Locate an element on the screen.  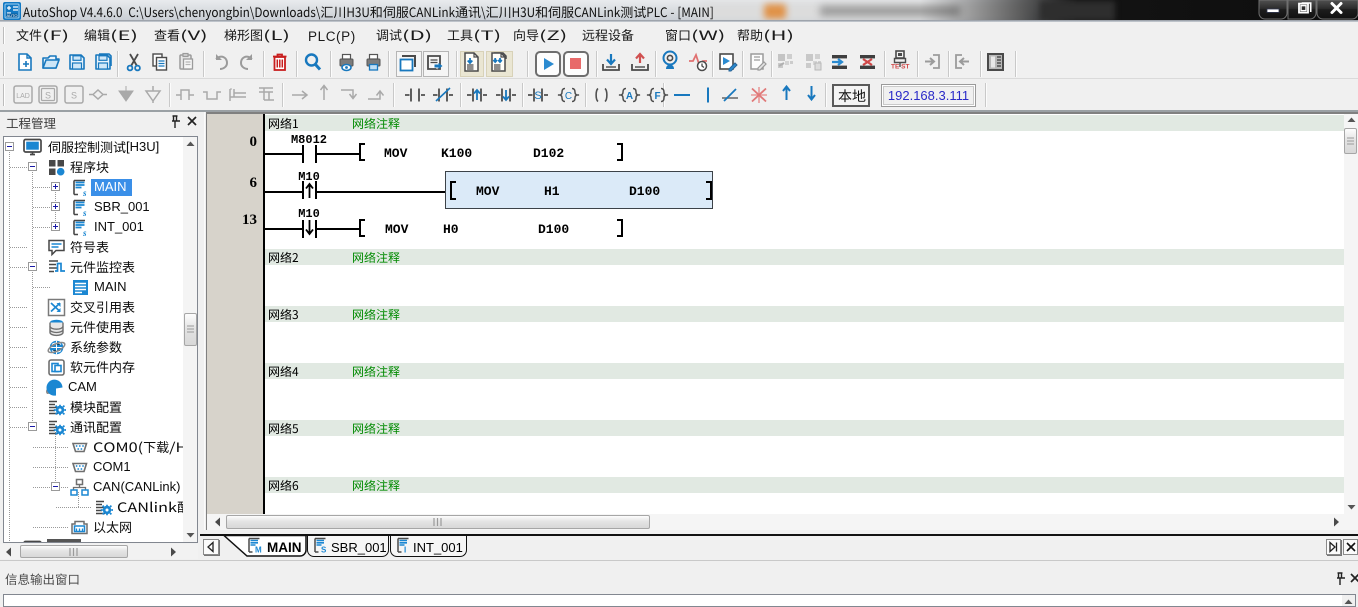
svg-text: M is located at coordinates (258, 550).